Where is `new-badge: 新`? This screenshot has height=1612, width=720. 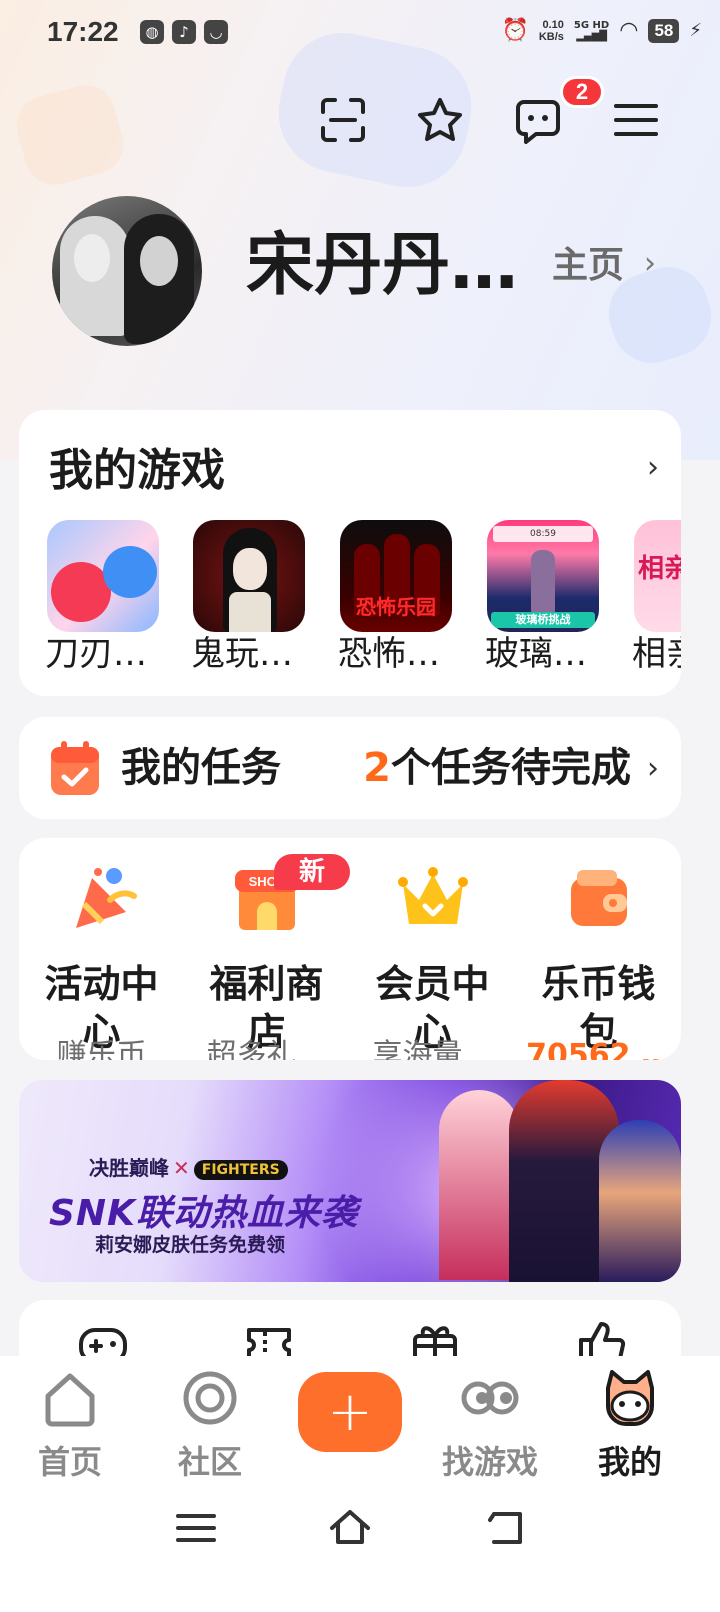
new-badge: 新 is located at coordinates (312, 872).